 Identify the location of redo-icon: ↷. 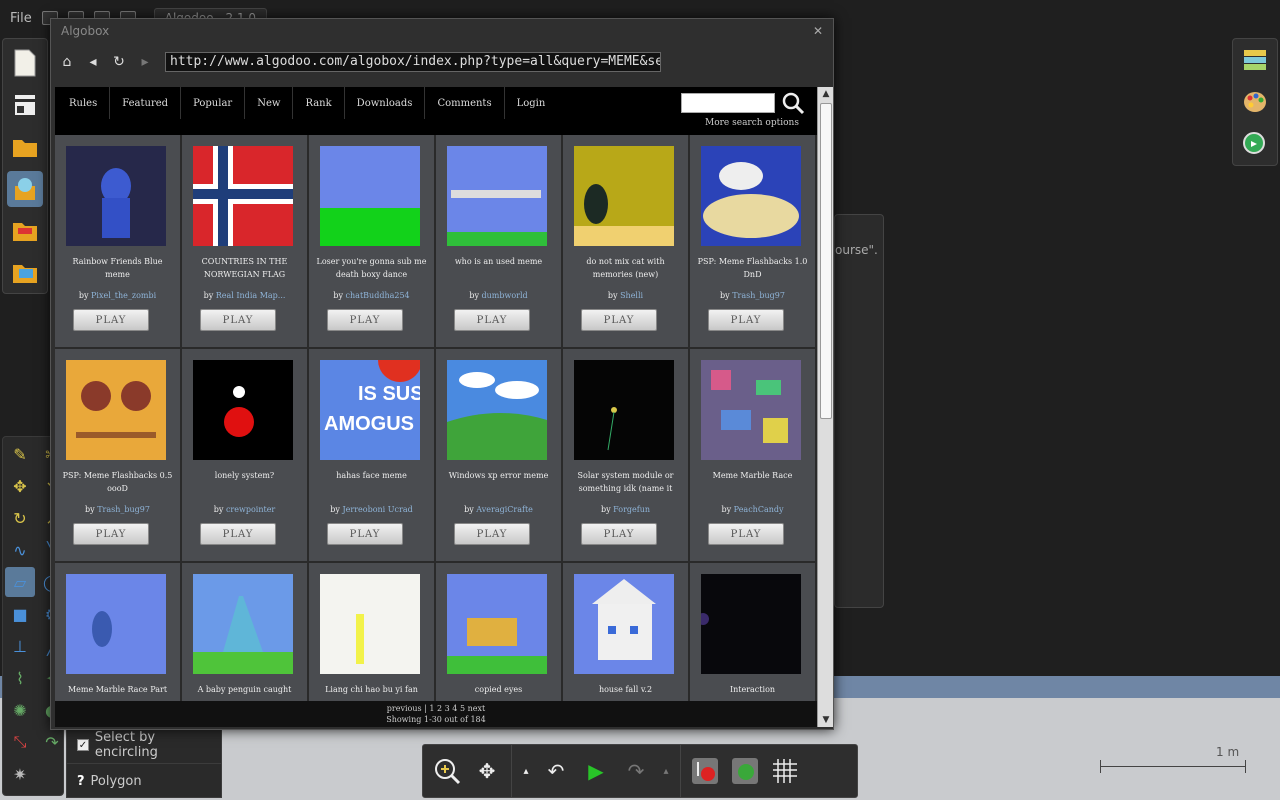
(636, 771).